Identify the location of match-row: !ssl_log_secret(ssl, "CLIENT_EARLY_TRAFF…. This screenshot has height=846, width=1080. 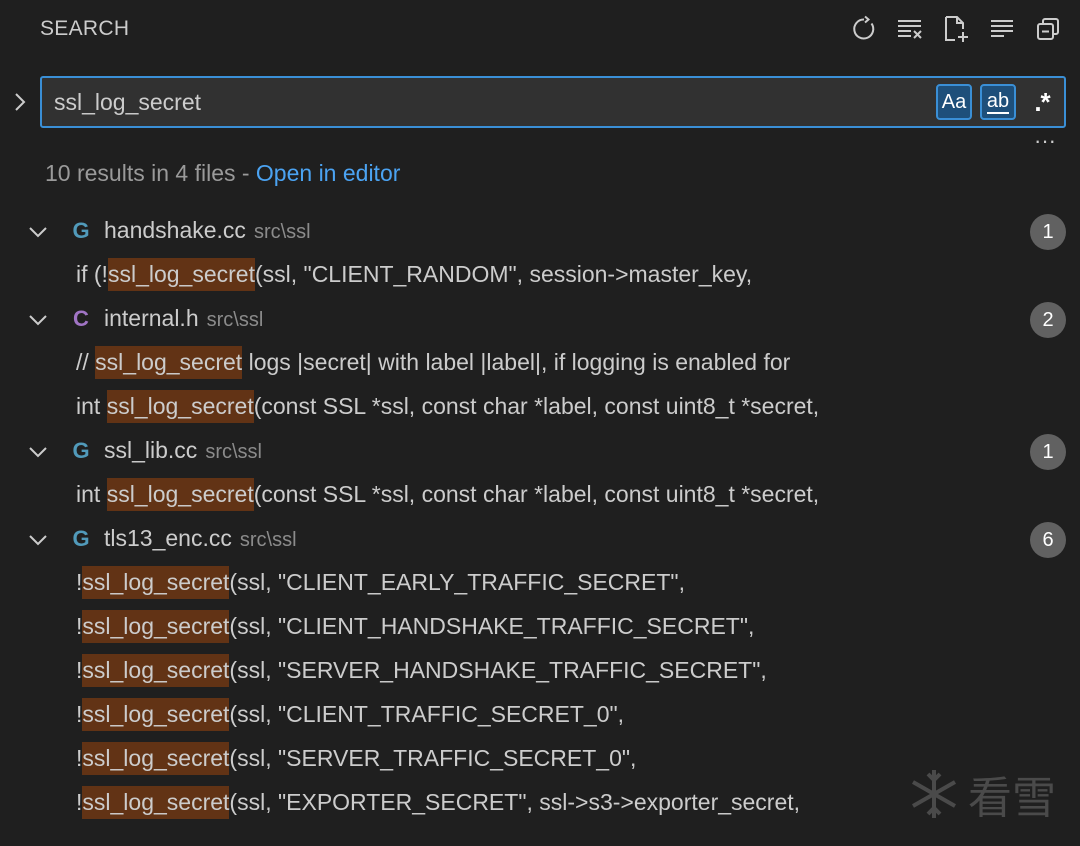
(540, 584).